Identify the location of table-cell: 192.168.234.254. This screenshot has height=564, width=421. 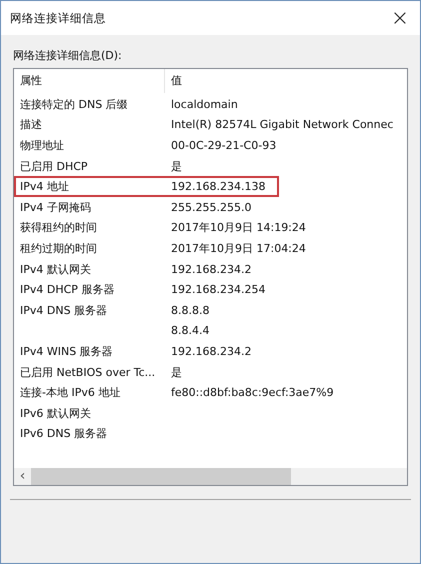
(218, 289).